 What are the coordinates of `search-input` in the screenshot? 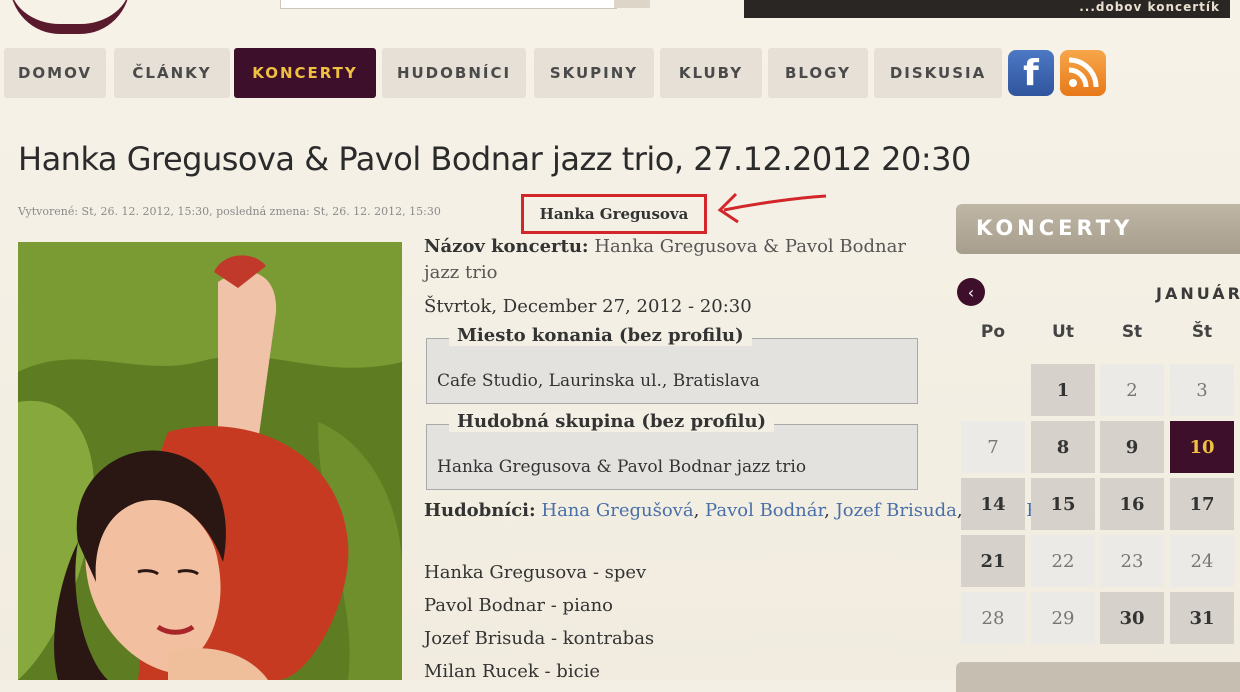 It's located at (448, 4).